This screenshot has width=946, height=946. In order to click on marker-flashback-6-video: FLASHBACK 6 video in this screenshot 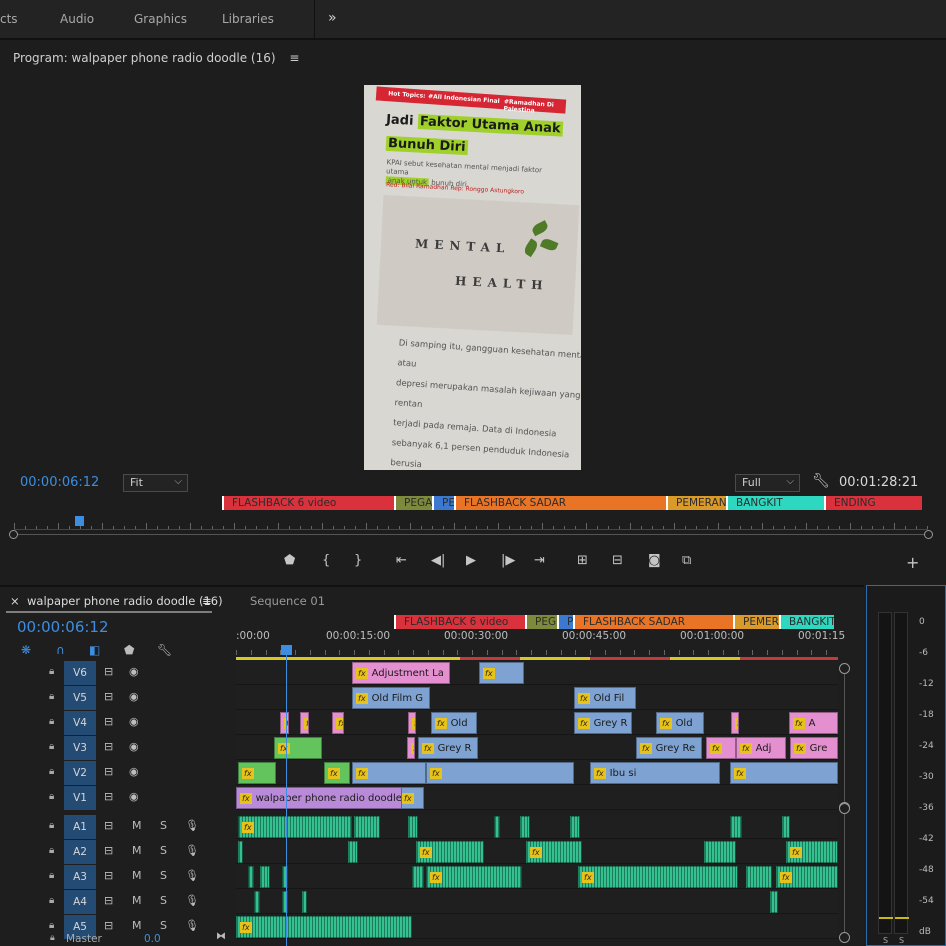, I will do `click(308, 503)`.